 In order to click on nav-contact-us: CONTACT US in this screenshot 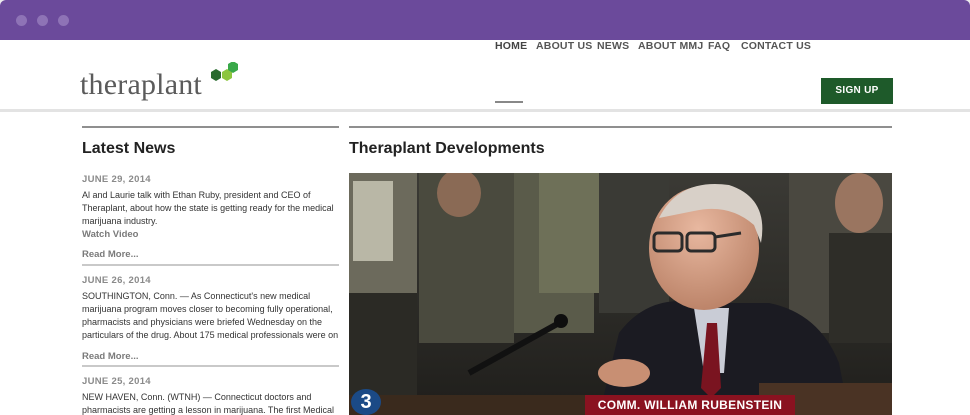, I will do `click(776, 46)`.